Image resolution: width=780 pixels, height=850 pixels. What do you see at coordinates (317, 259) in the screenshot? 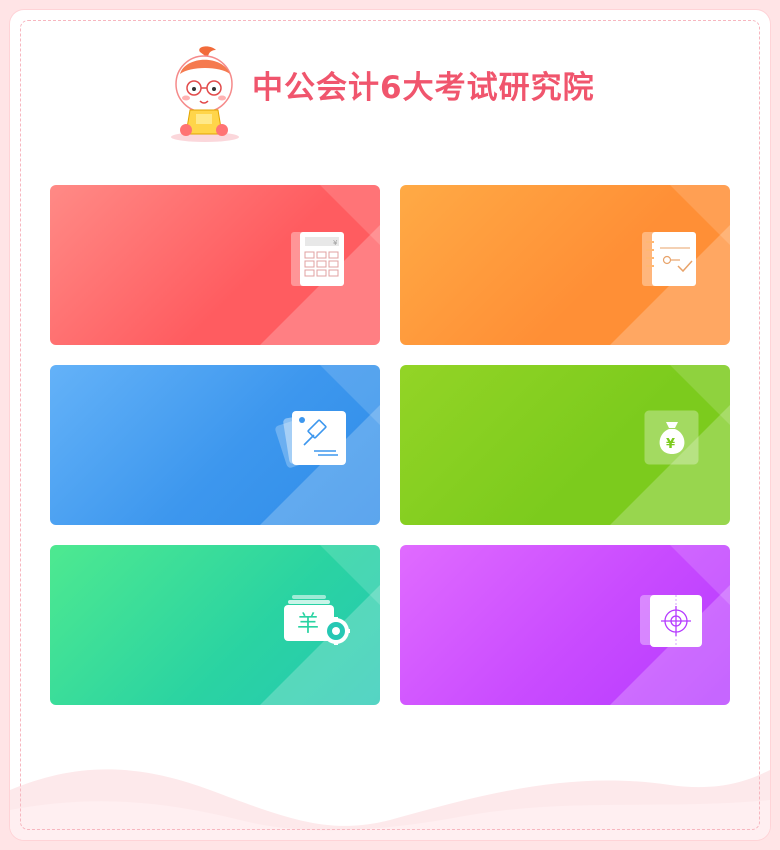
I see `calculator-icon: ¥` at bounding box center [317, 259].